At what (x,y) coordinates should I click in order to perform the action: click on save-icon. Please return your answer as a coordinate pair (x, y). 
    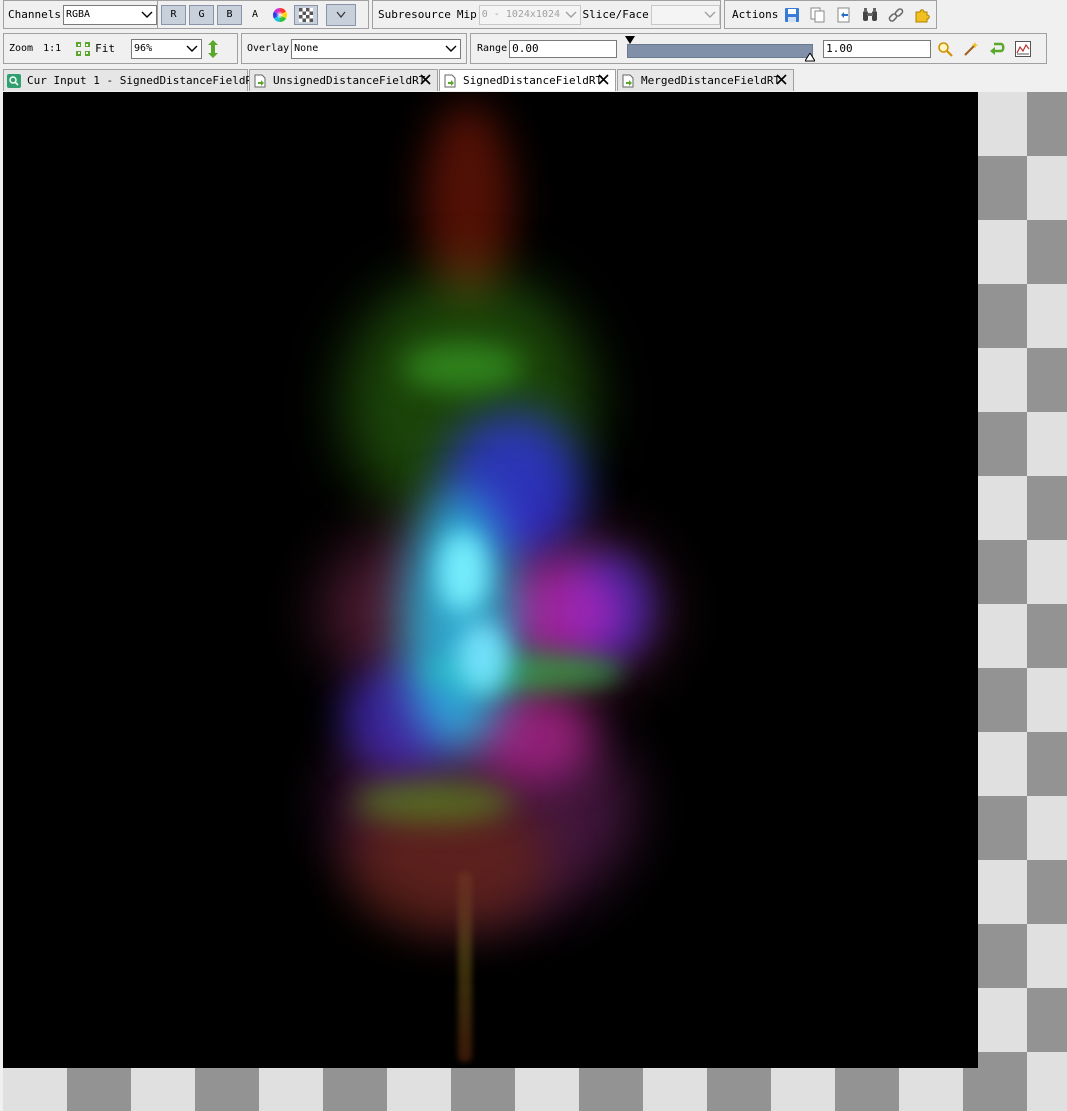
    Looking at the image, I should click on (792, 15).